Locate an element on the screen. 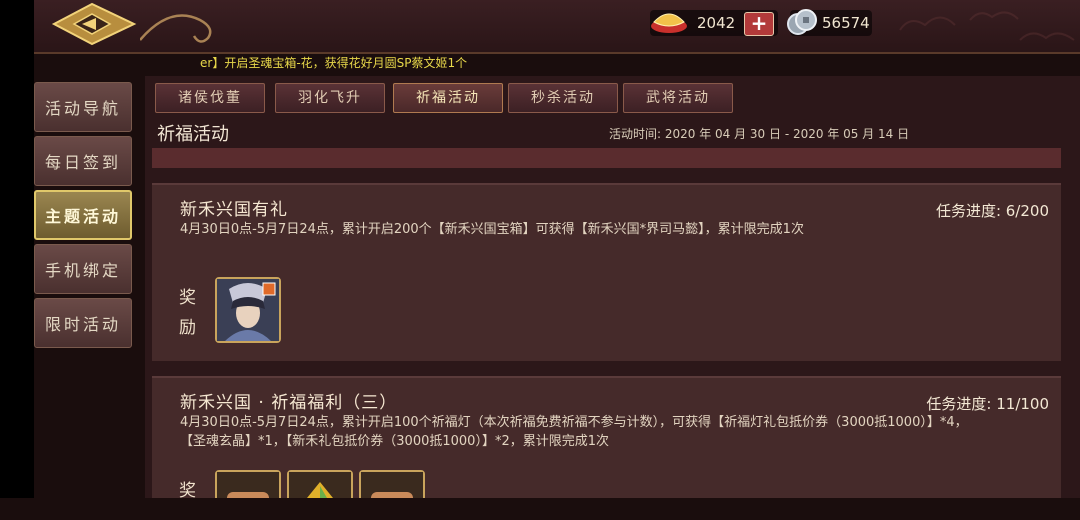 The image size is (1080, 520). coin-resource: 56574 is located at coordinates (829, 22).